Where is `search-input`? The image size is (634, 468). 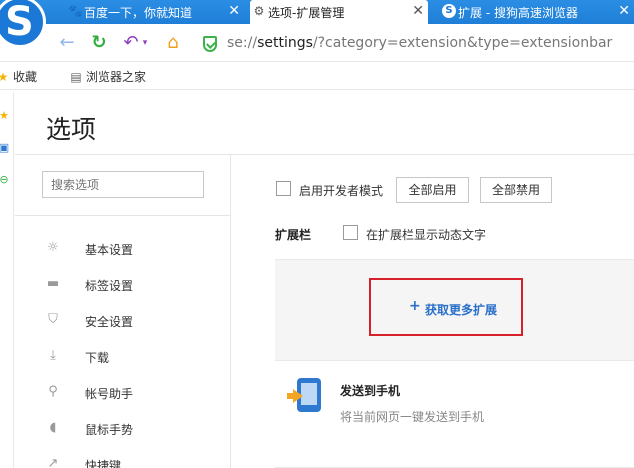 search-input is located at coordinates (123, 184).